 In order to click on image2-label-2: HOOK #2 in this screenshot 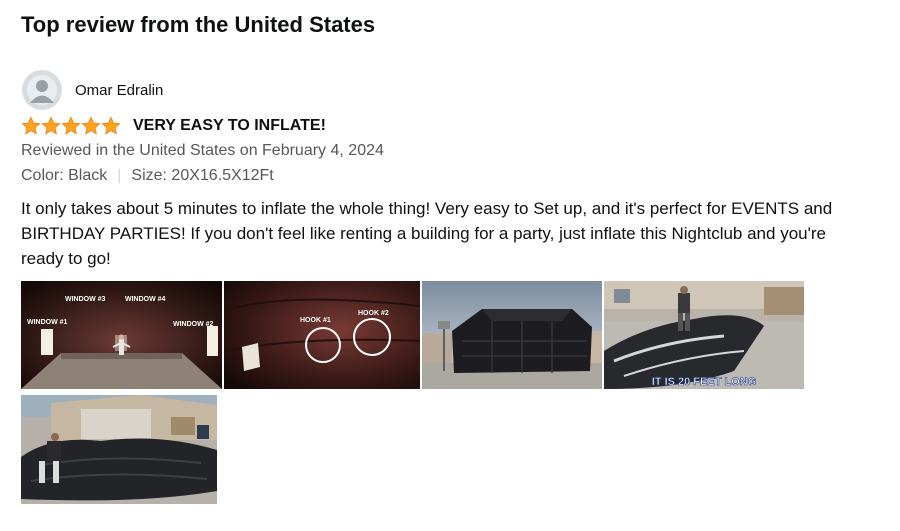, I will do `click(373, 313)`.